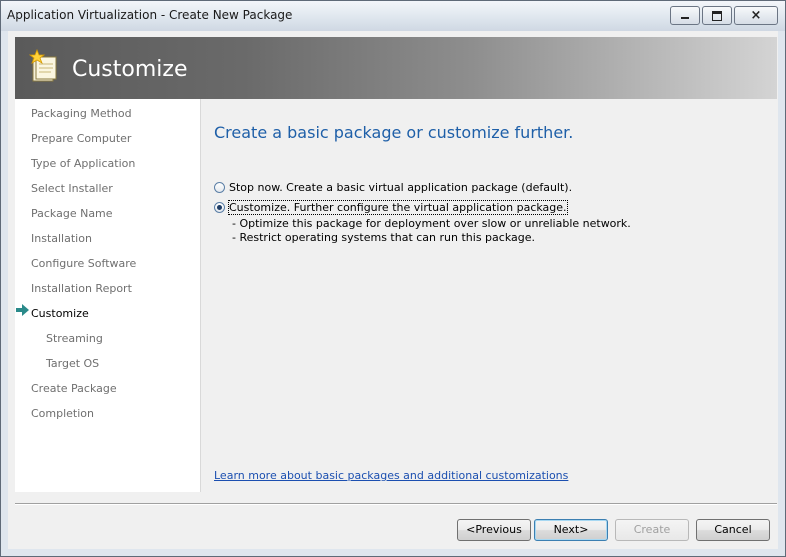 This screenshot has width=786, height=557. Describe the element at coordinates (60, 313) in the screenshot. I see `sidebar-step-customize: Customize` at that location.